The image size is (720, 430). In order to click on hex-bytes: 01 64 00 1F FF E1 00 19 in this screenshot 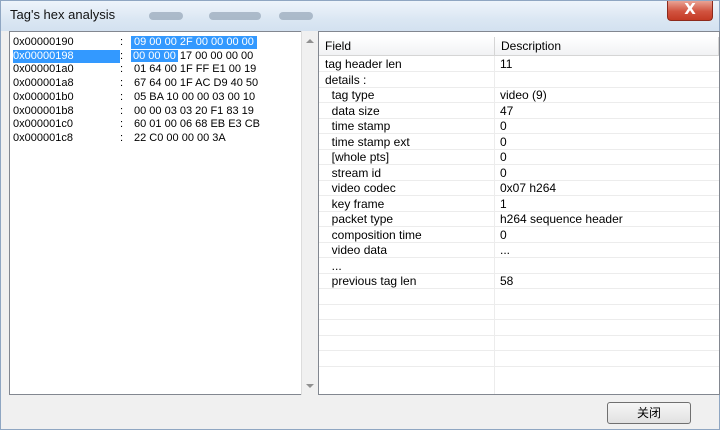, I will do `click(195, 69)`.